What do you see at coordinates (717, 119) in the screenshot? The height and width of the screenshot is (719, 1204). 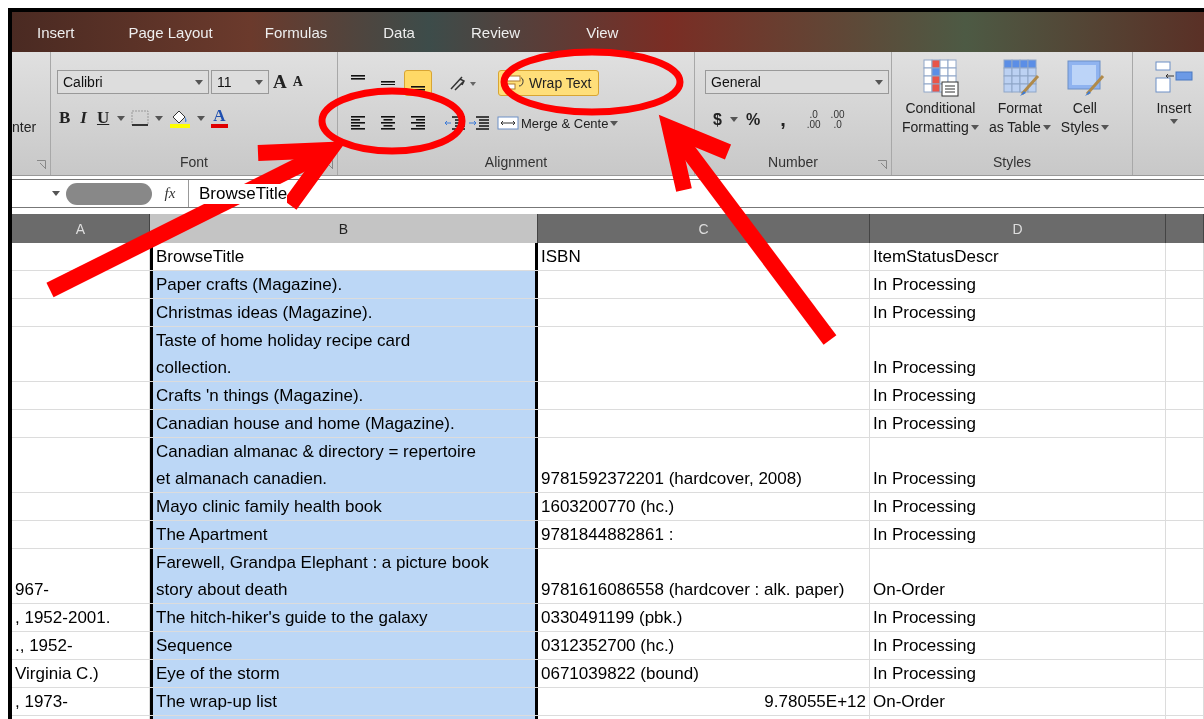 I see `currency-button: $` at bounding box center [717, 119].